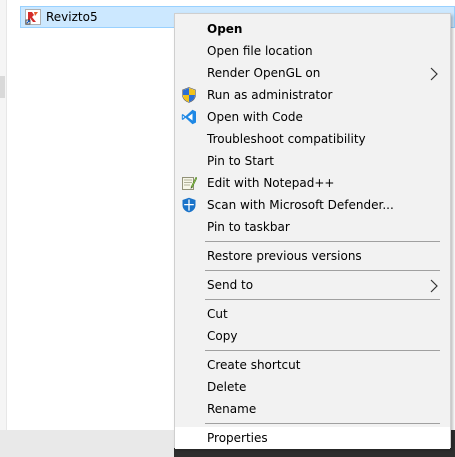 This screenshot has width=455, height=457. I want to click on menu-item-open-file-location: Open file location, so click(312, 51).